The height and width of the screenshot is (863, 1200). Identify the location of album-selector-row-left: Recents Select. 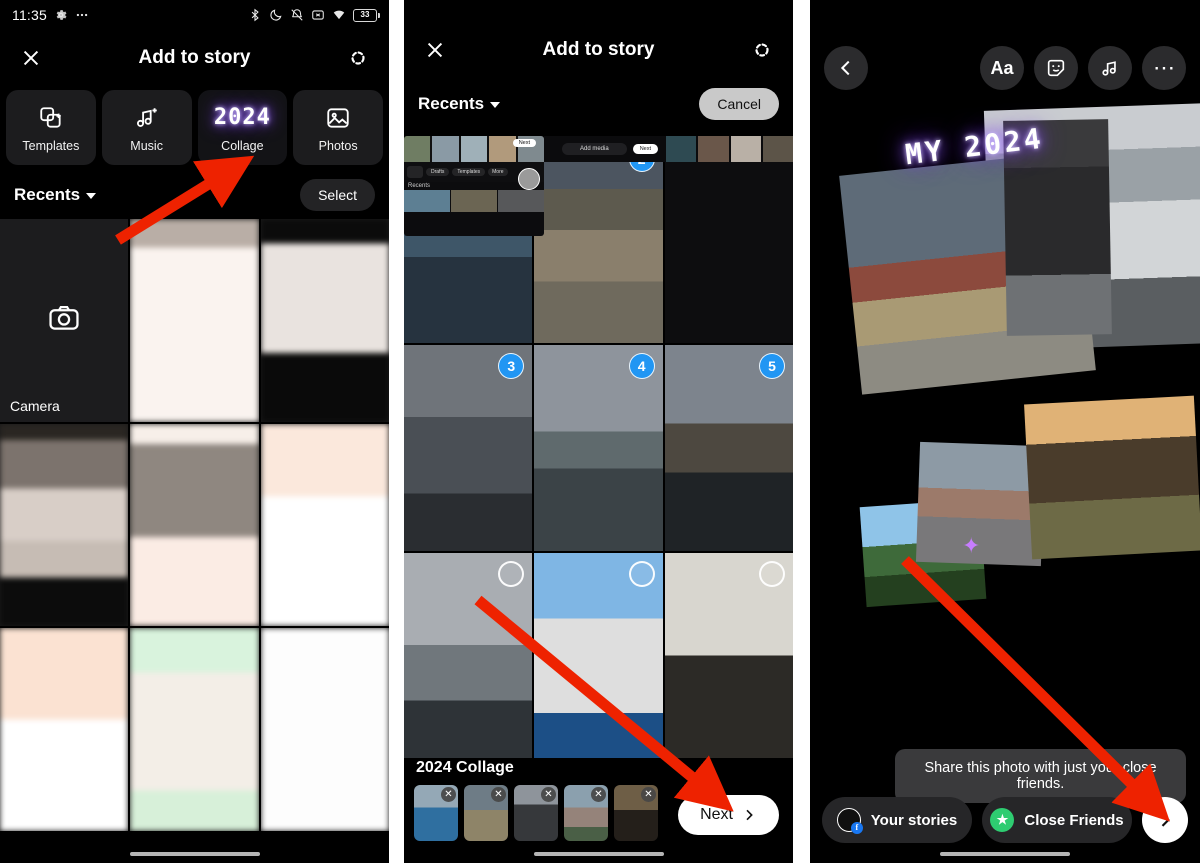
(194, 195).